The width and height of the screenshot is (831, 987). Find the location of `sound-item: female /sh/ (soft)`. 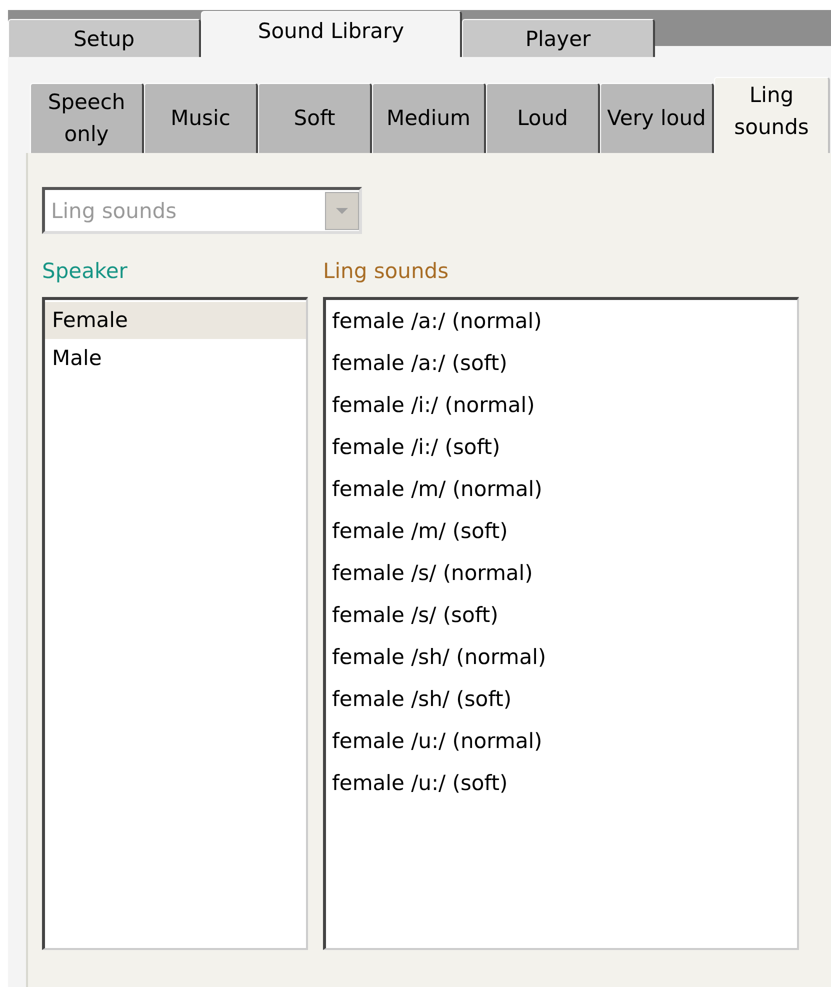

sound-item: female /sh/ (soft) is located at coordinates (561, 701).